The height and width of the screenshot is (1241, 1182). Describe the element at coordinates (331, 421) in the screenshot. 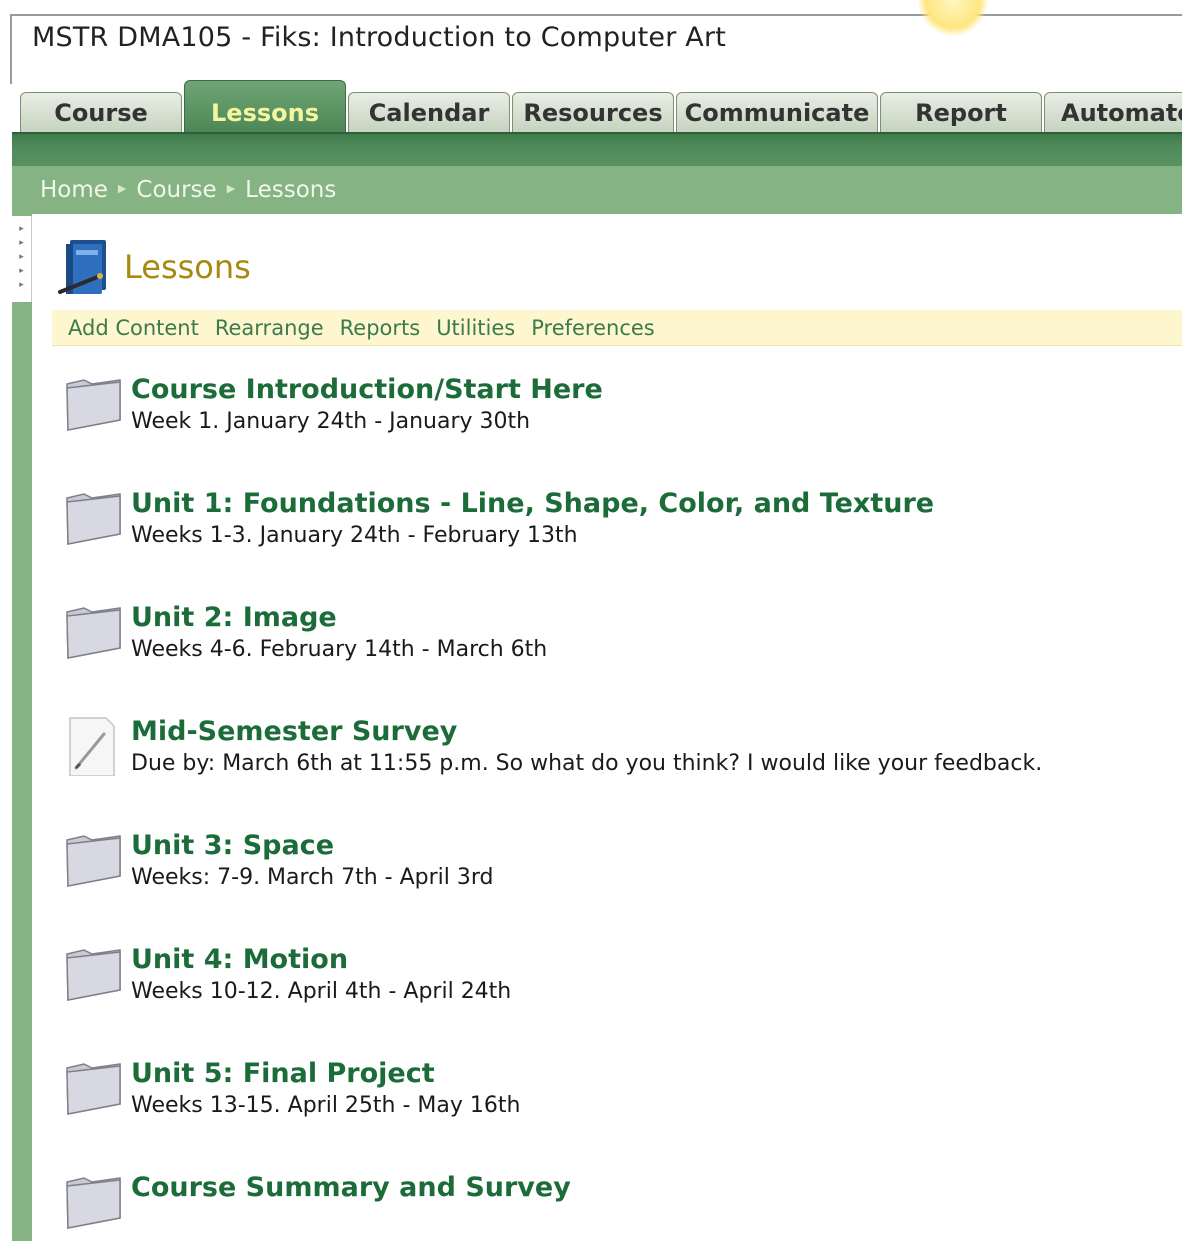

I see `lesson-description: Week 1. January 24th - January 30th` at that location.